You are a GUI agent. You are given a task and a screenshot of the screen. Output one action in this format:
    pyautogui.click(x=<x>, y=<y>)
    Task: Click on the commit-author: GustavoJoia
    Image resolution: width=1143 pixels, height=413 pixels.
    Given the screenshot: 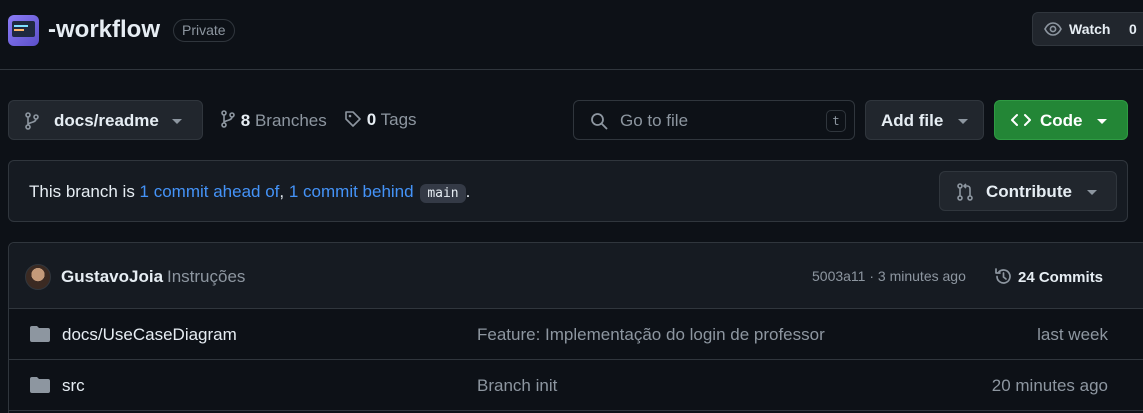 What is the action you would take?
    pyautogui.click(x=112, y=277)
    